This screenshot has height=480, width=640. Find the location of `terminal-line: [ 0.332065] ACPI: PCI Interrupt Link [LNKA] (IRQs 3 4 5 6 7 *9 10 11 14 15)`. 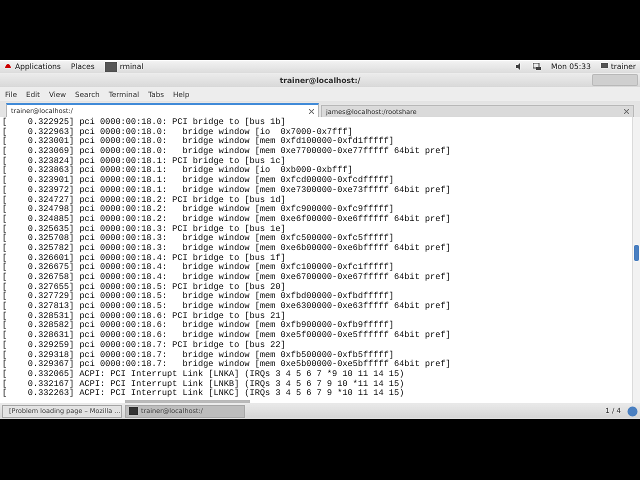

terminal-line: [ 0.332065] ACPI: PCI Interrupt Link [LNKA] (IRQs 3 4 5 6 7 *9 10 11 14 15) is located at coordinates (204, 375).